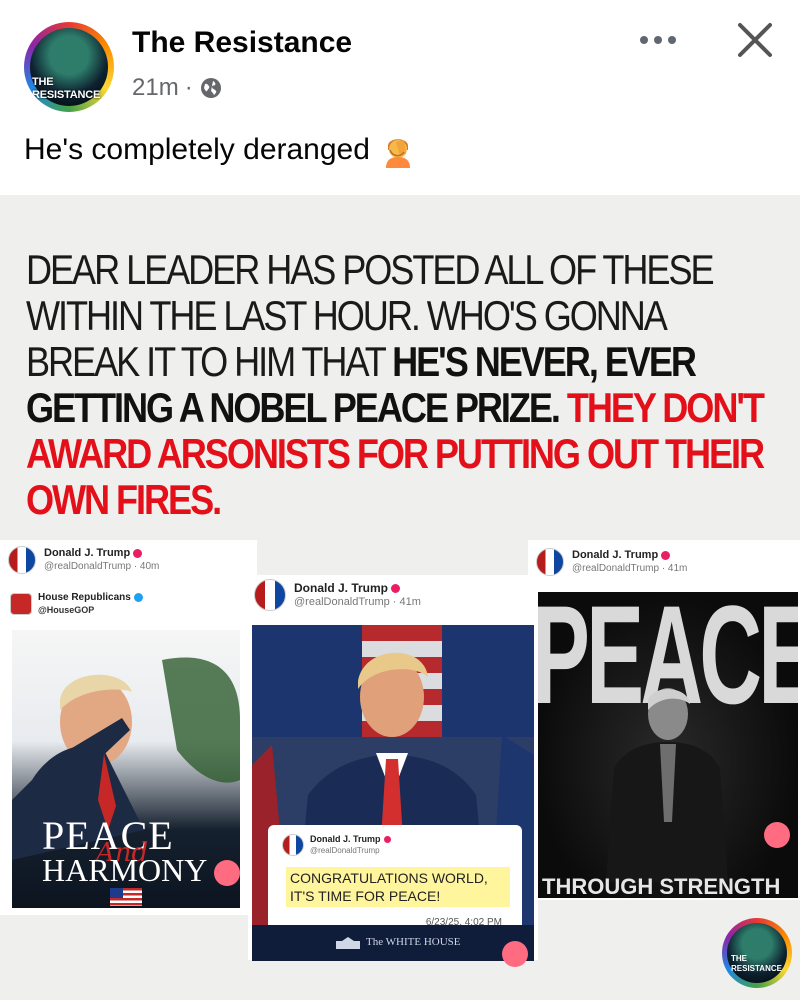  Describe the element at coordinates (126, 897) in the screenshot. I see `american-flag-icon` at that location.